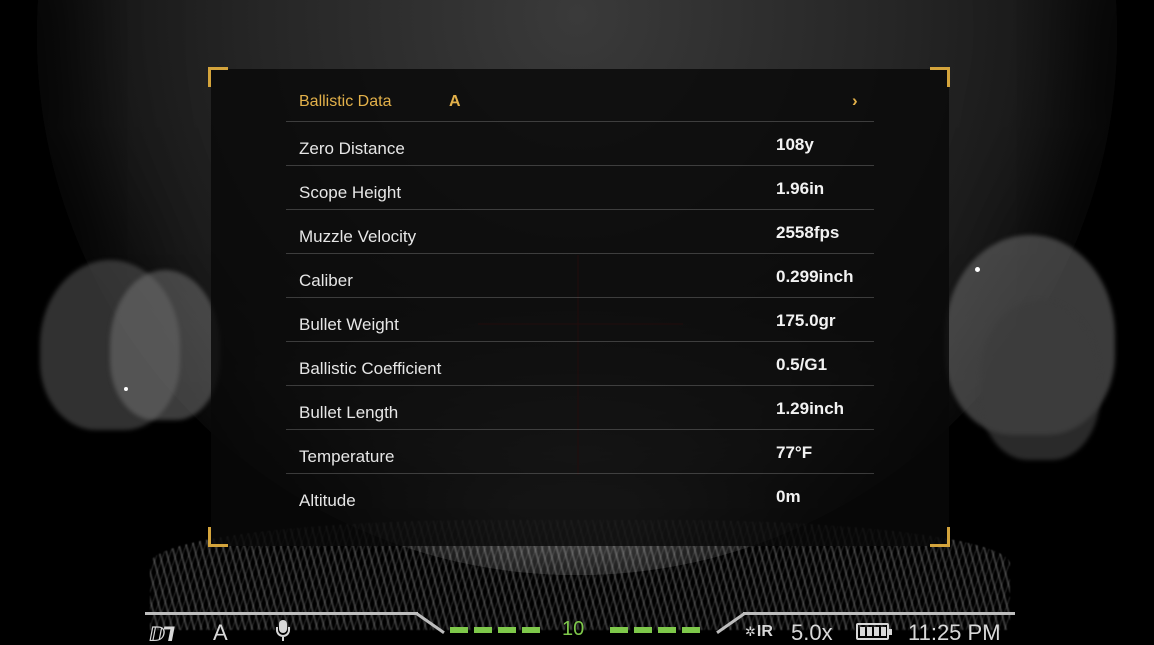  Describe the element at coordinates (349, 324) in the screenshot. I see `setting-label: Bullet Weight` at that location.